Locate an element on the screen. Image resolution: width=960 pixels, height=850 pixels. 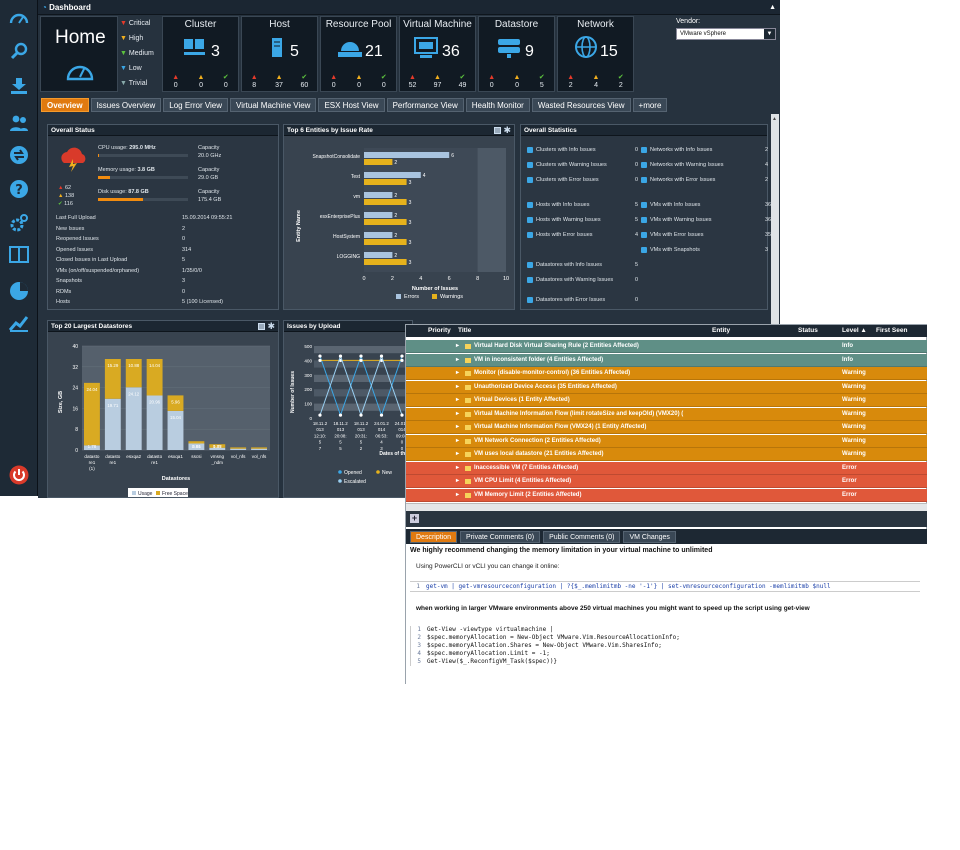
col-status: Status is located at coordinates (808, 331).